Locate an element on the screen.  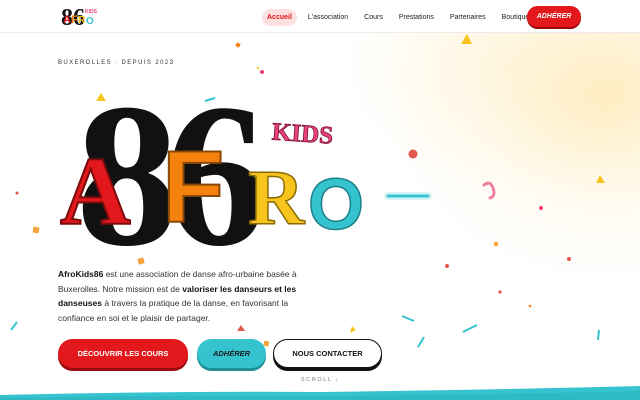
contact-button: NOUS CONTACTER is located at coordinates (327, 353).